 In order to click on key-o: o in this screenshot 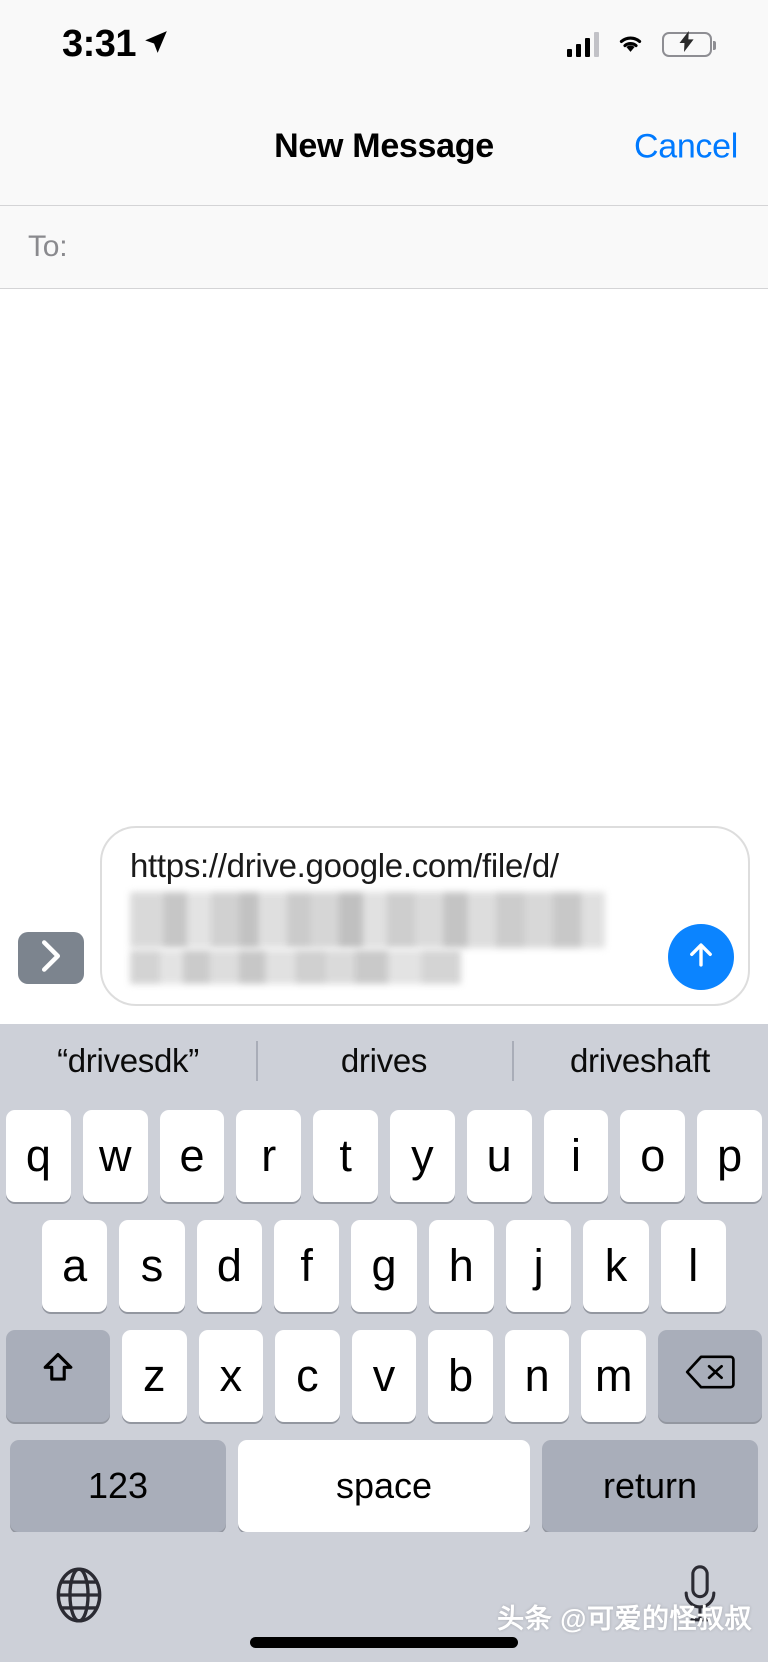, I will do `click(653, 1156)`.